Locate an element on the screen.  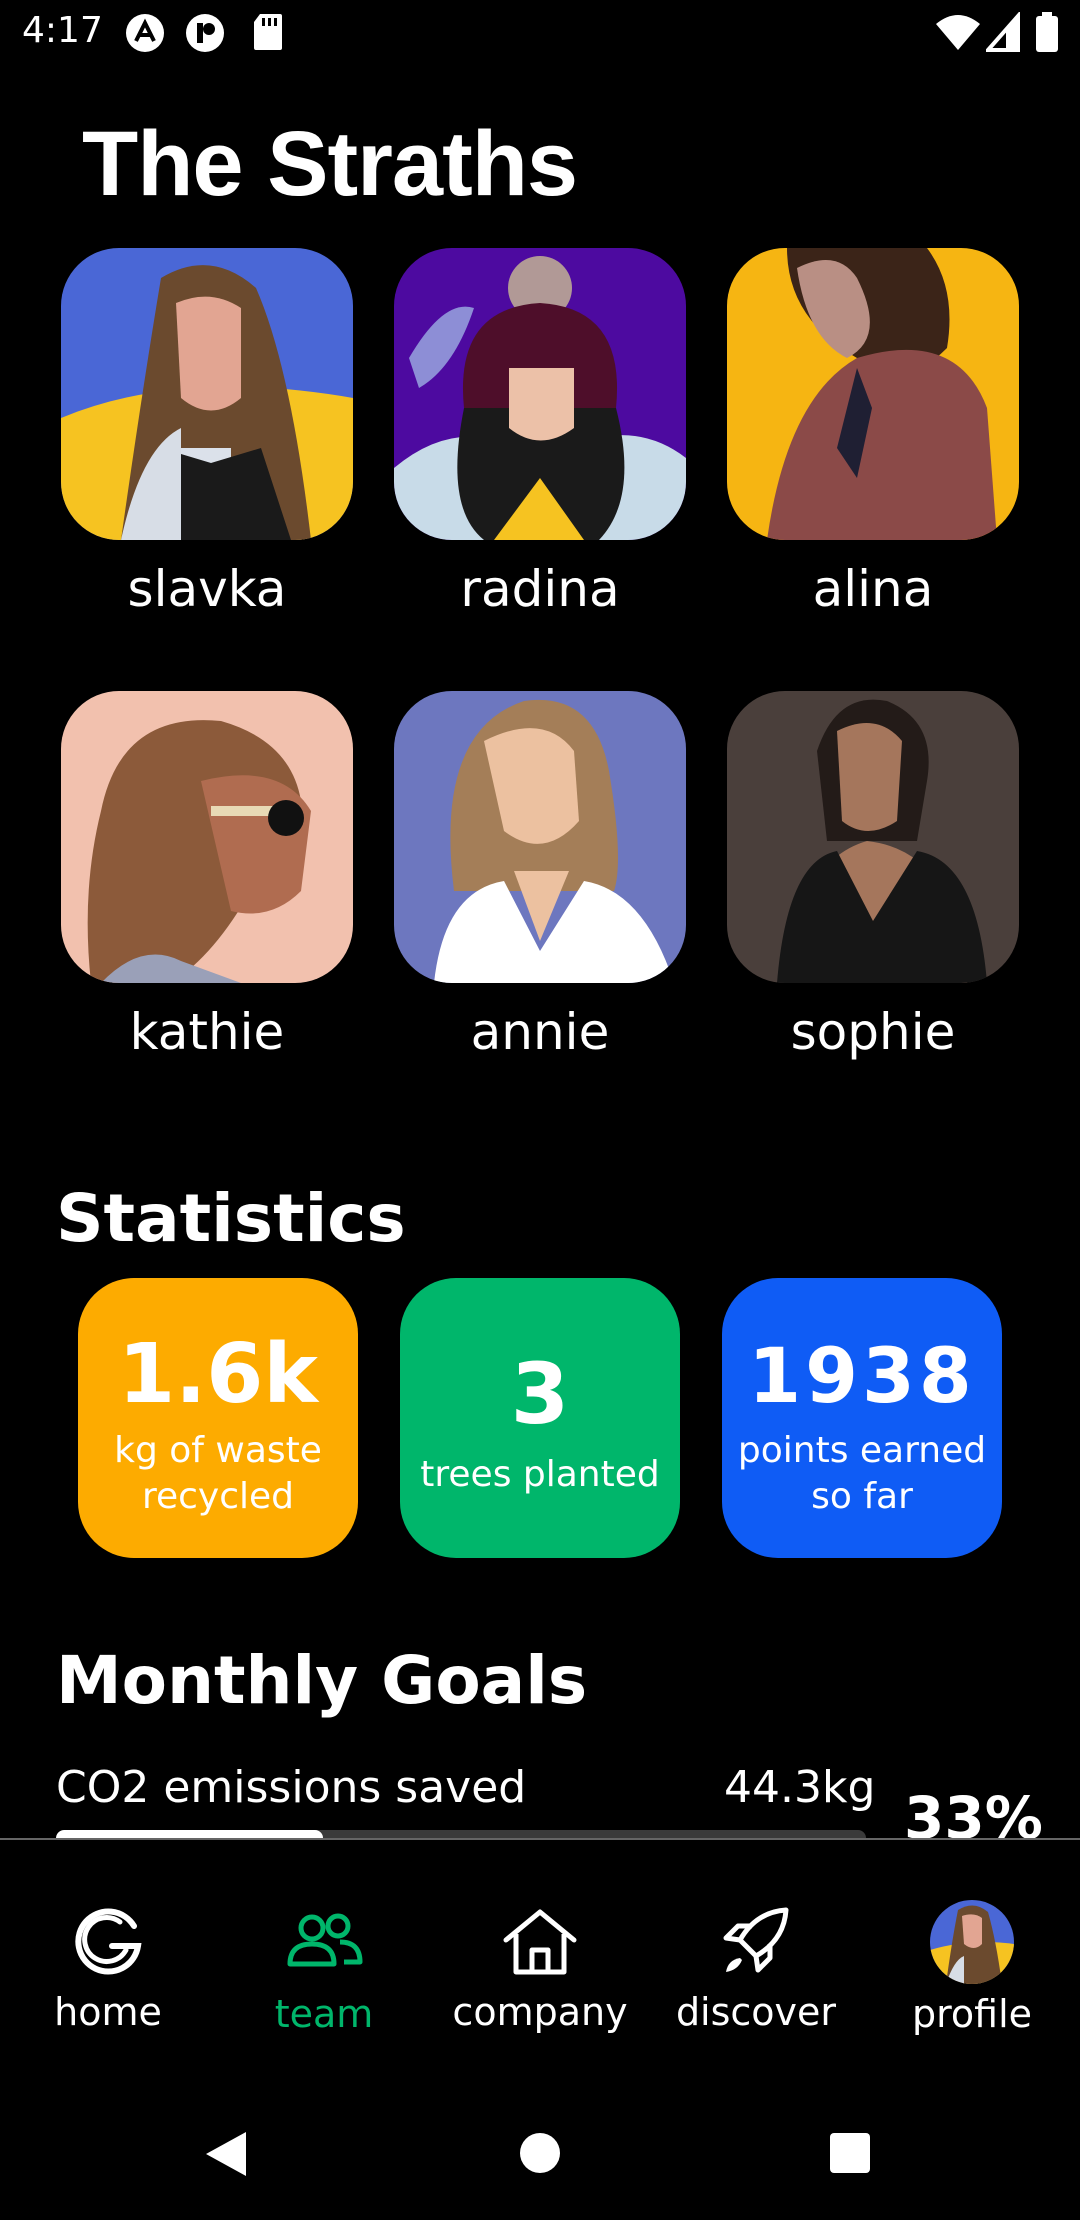
nav-label: discover is located at coordinates (756, 2012).